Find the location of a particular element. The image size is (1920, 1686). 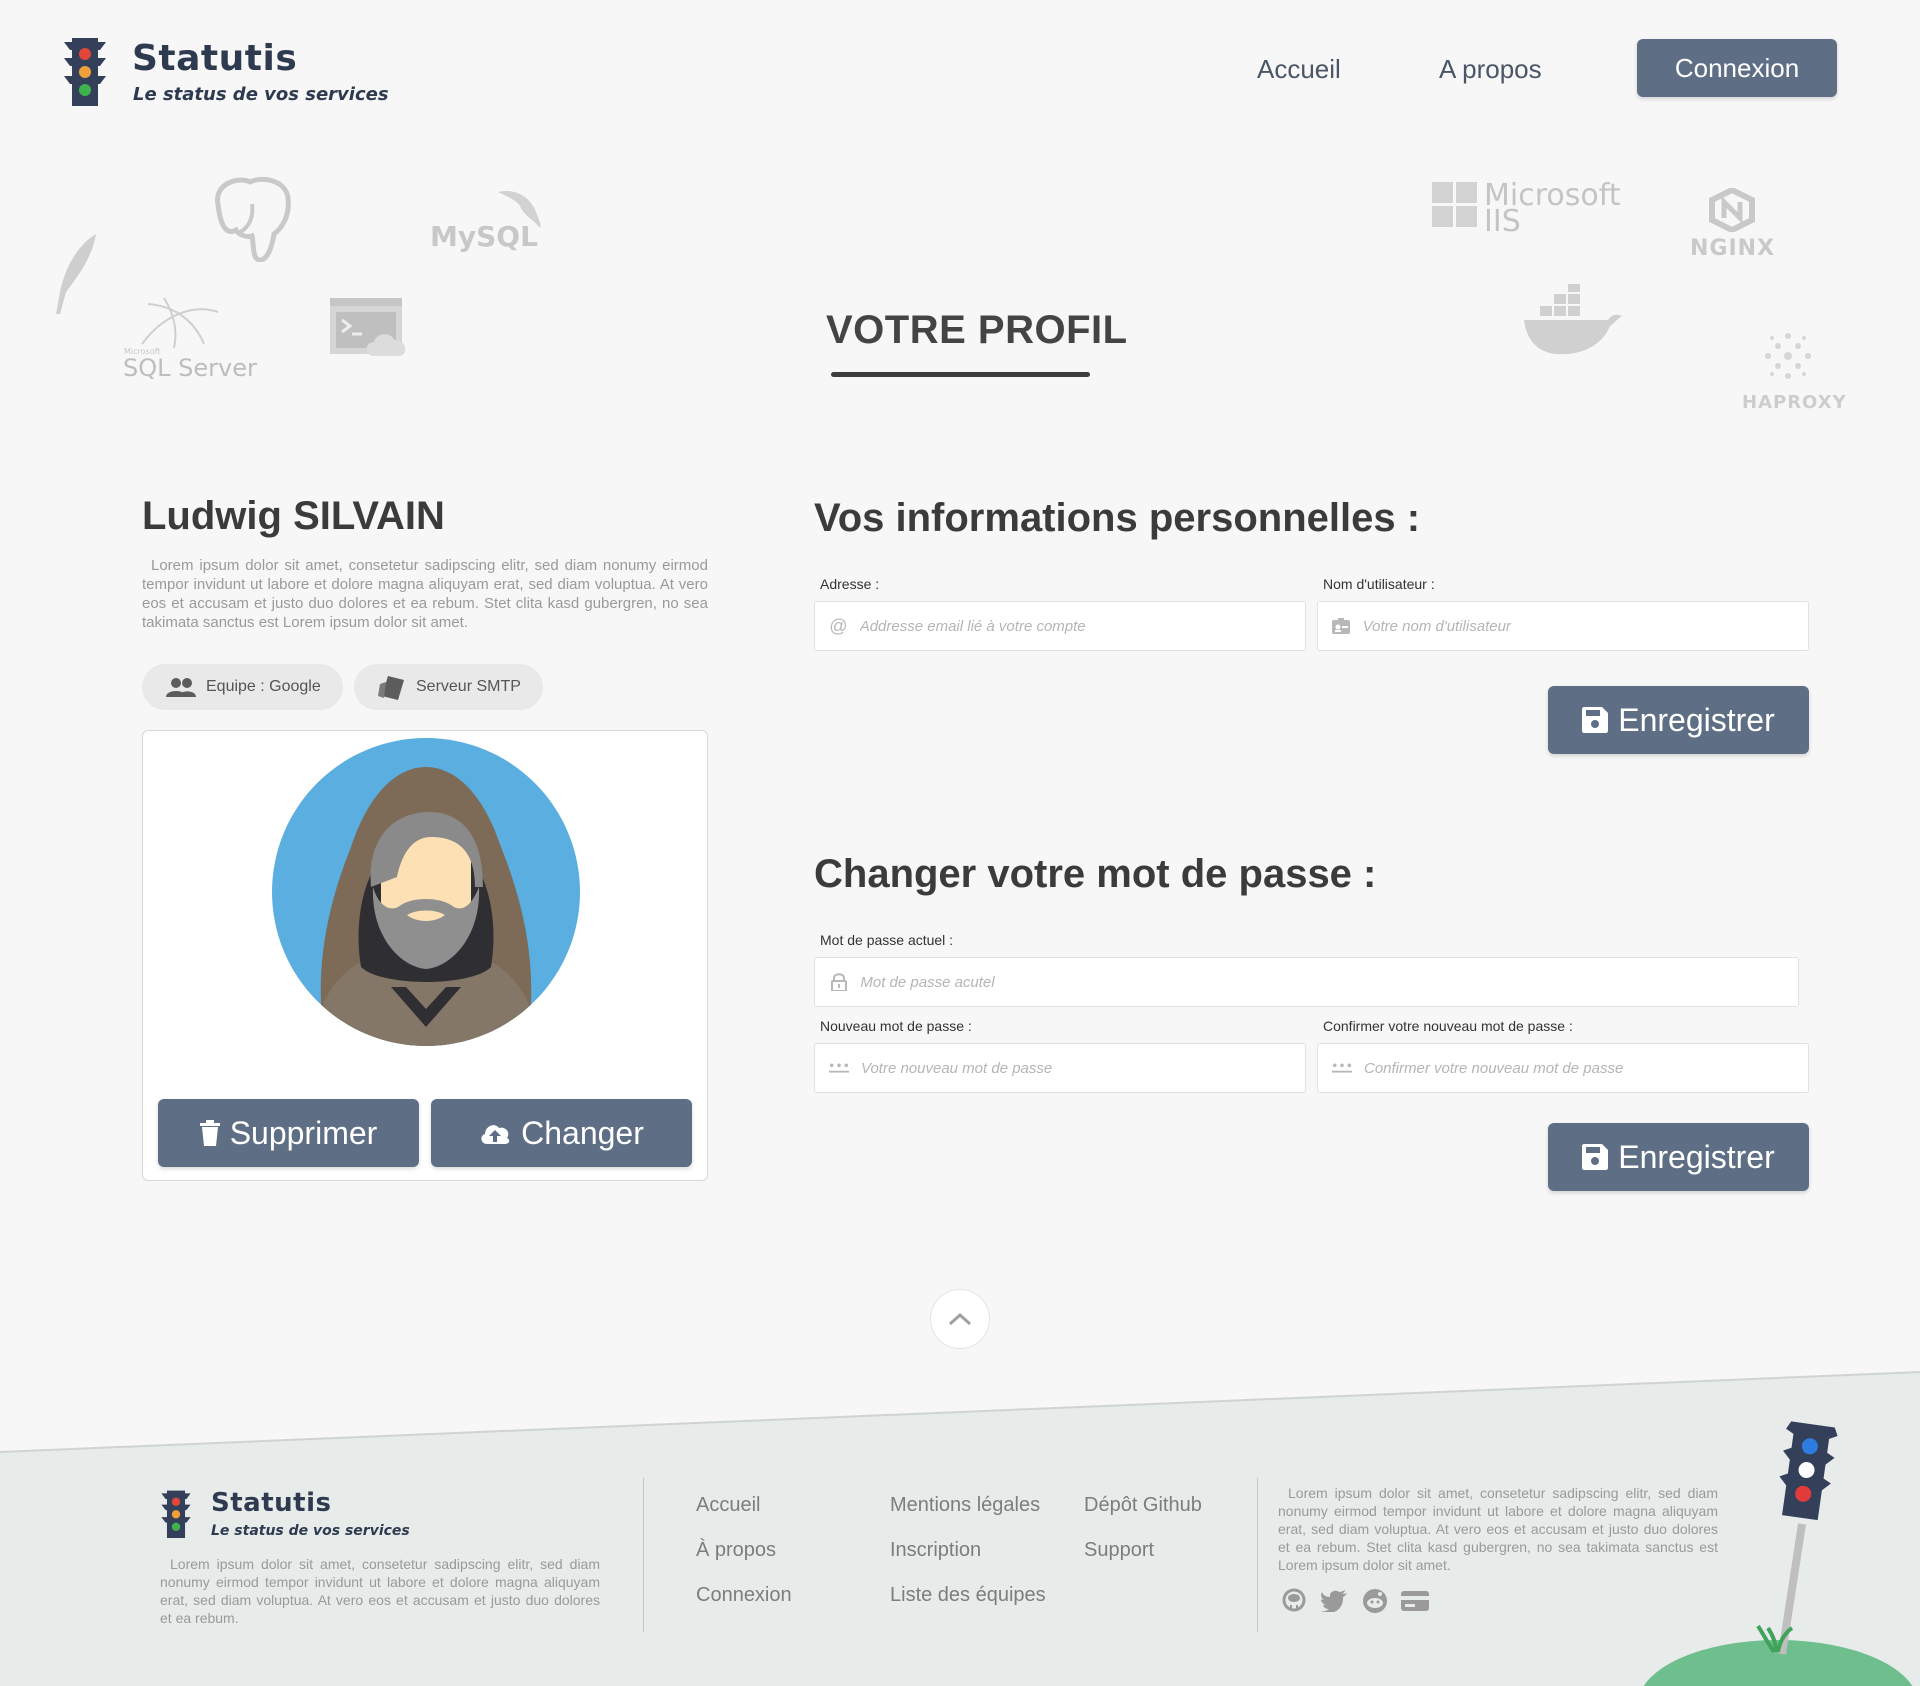

user-name: Ludwig SILVAIN is located at coordinates (293, 516).